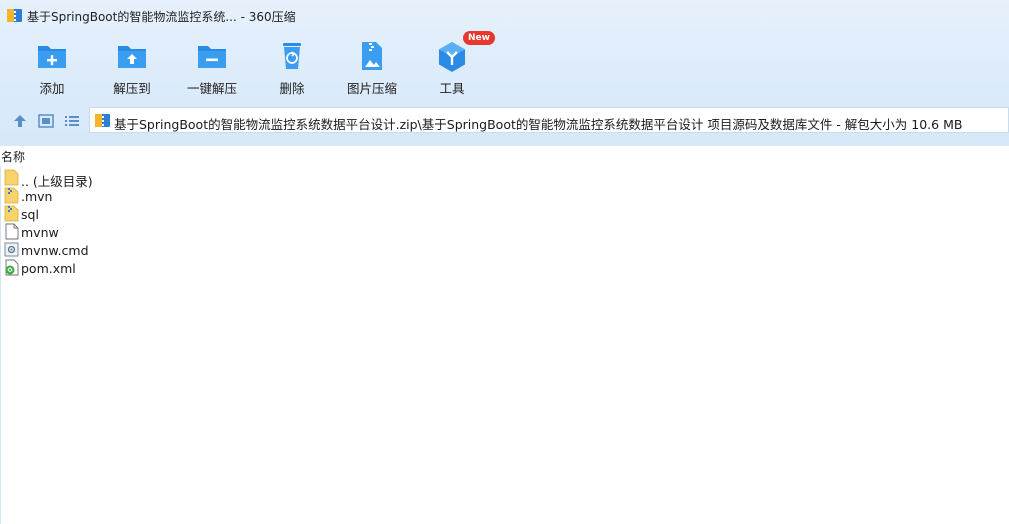  I want to click on title-bar: 基于SpringBoot的智能物流监控系统... - 360压缩, so click(504, 15).